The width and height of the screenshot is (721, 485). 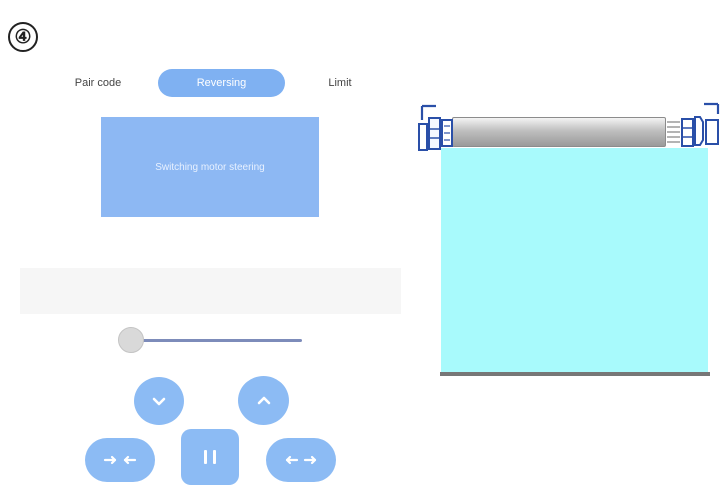 I want to click on switch-motor-steering-button: Switching motor steering, so click(x=210, y=167).